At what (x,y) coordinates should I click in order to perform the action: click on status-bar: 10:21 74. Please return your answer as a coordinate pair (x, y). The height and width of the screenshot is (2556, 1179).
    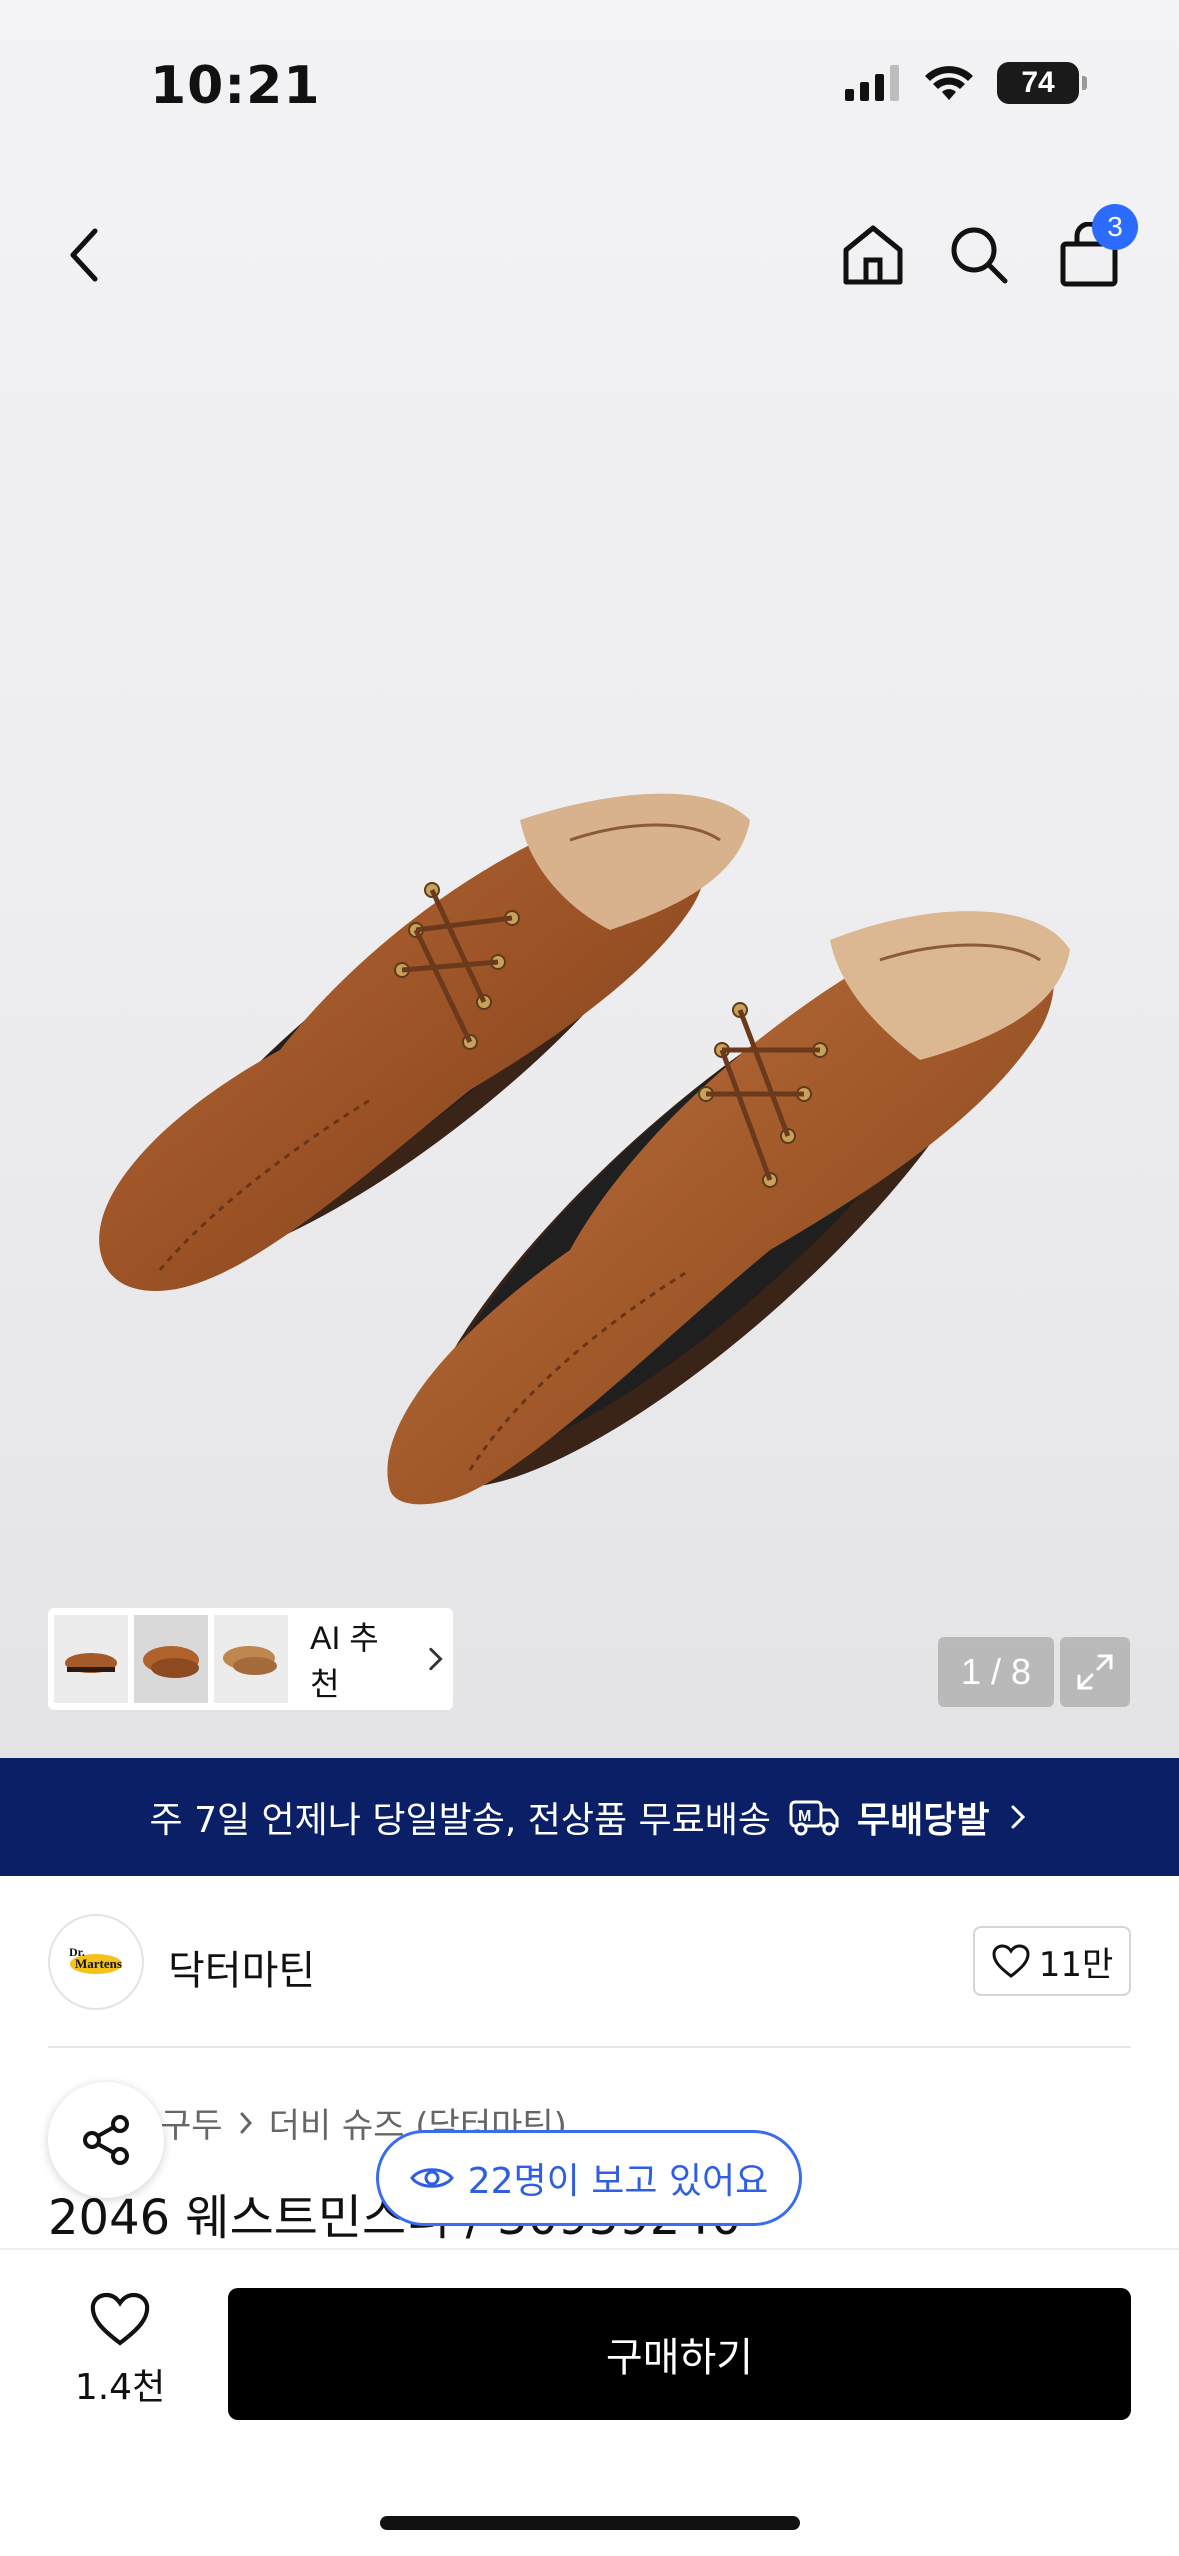
    Looking at the image, I should click on (589, 75).